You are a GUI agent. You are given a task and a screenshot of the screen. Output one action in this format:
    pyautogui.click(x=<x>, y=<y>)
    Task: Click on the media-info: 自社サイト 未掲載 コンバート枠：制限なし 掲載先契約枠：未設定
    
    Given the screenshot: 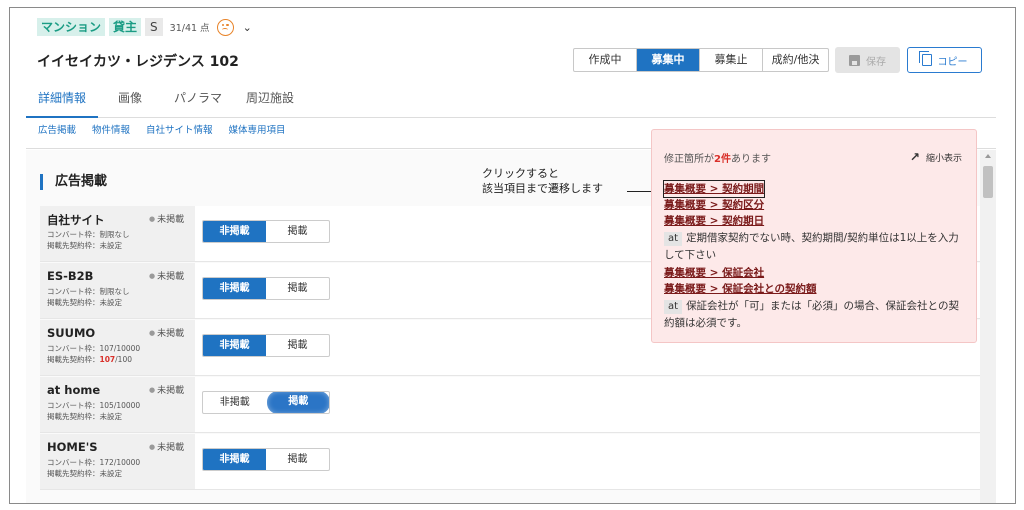 What is the action you would take?
    pyautogui.click(x=117, y=233)
    